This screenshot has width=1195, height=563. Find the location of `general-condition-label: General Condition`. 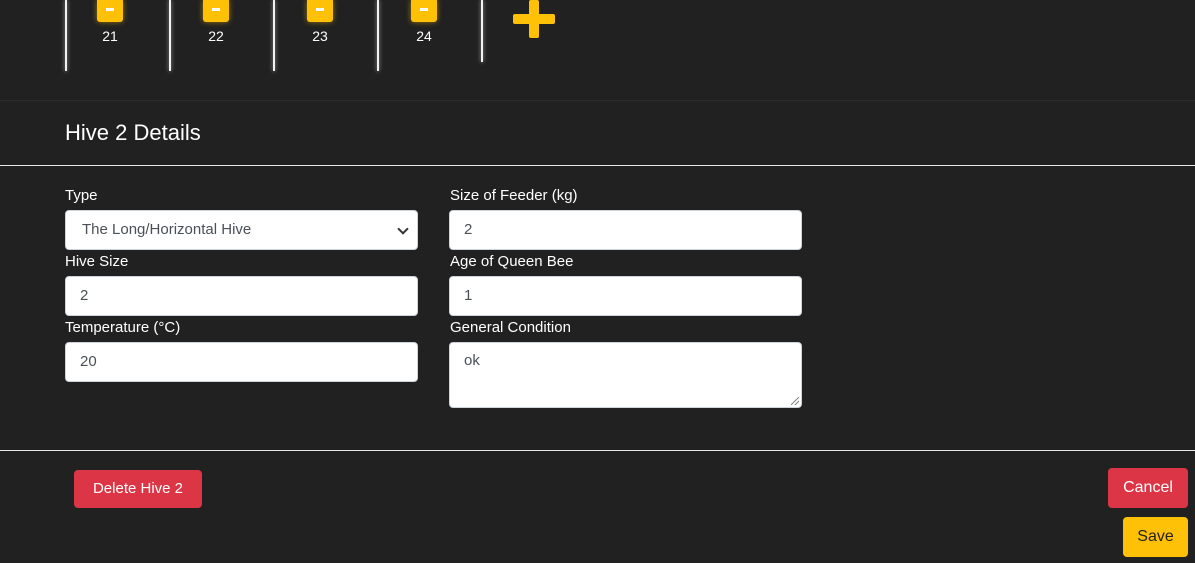

general-condition-label: General Condition is located at coordinates (510, 327).